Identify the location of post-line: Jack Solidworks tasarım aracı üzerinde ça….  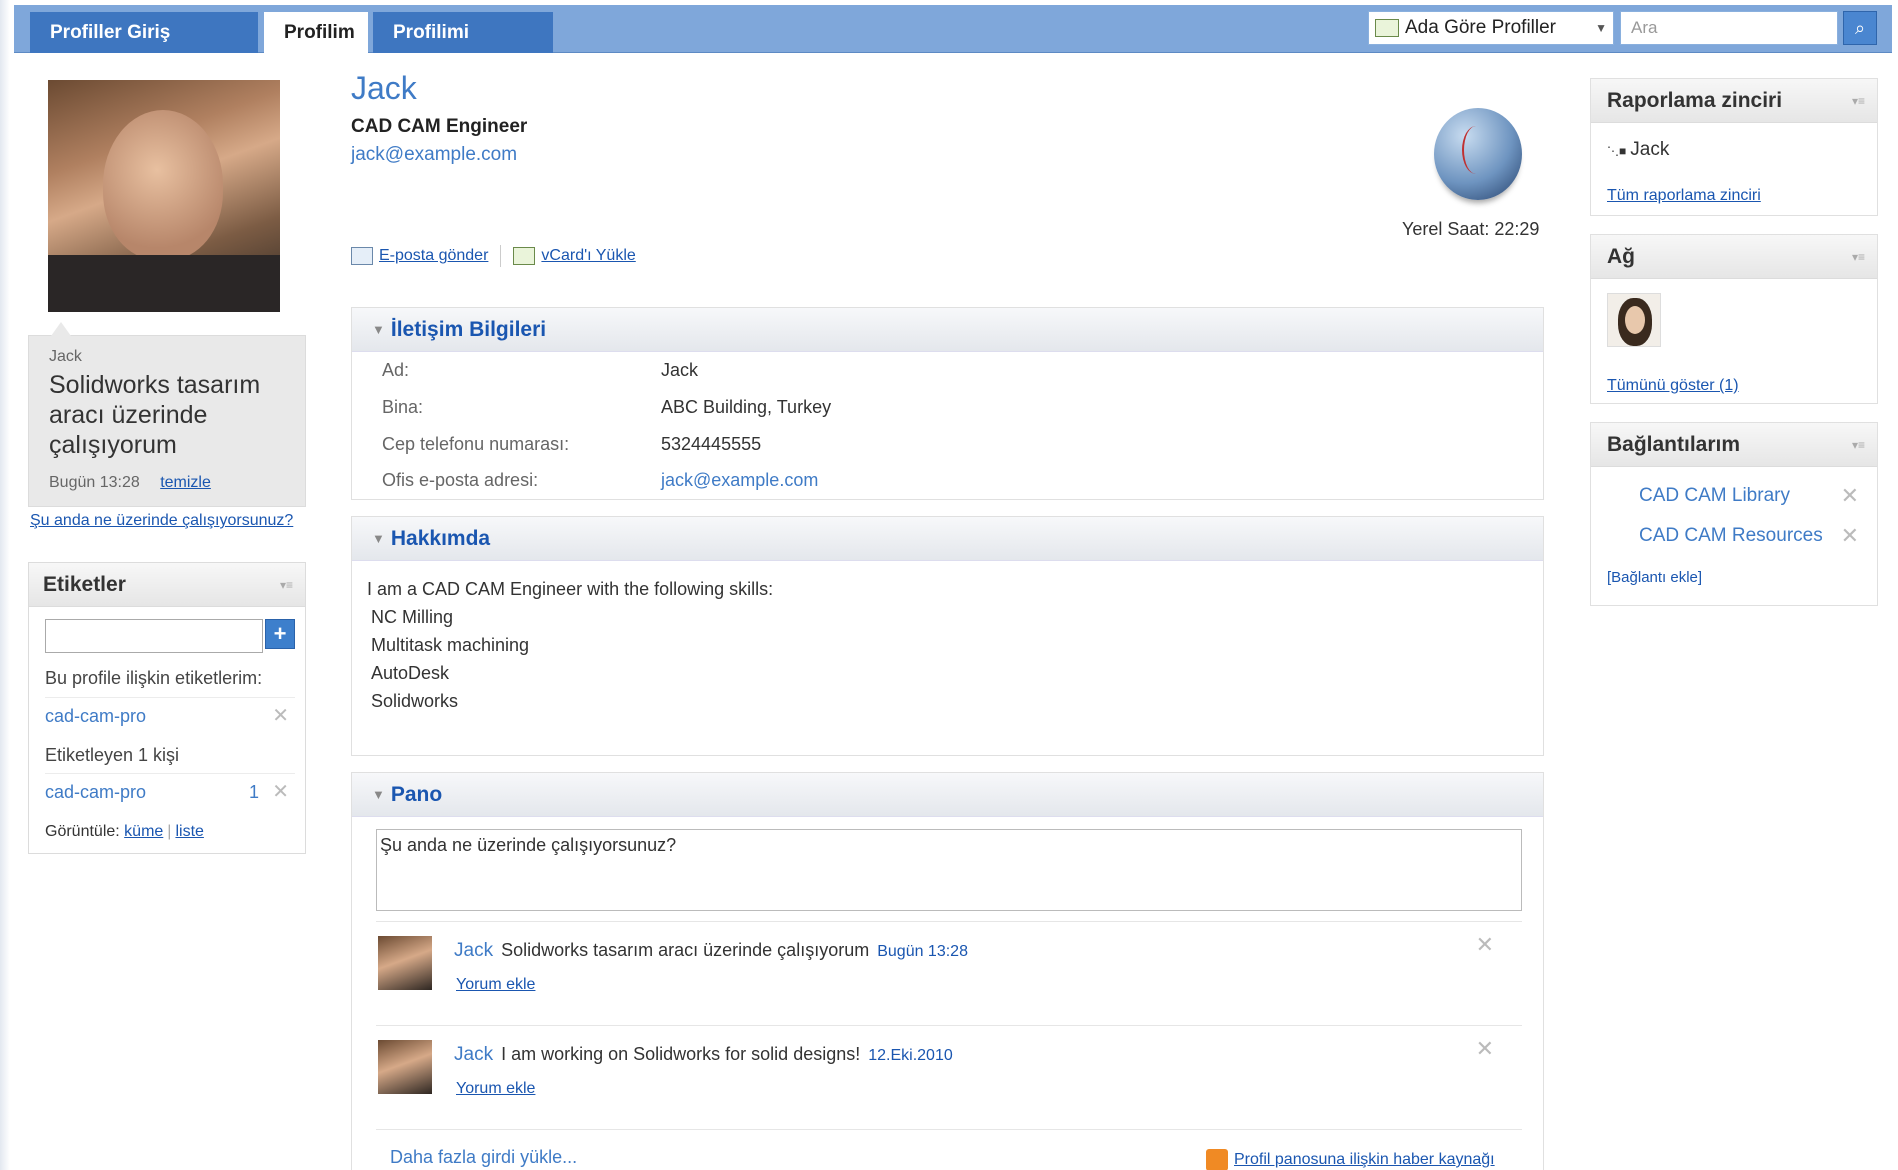
(711, 951).